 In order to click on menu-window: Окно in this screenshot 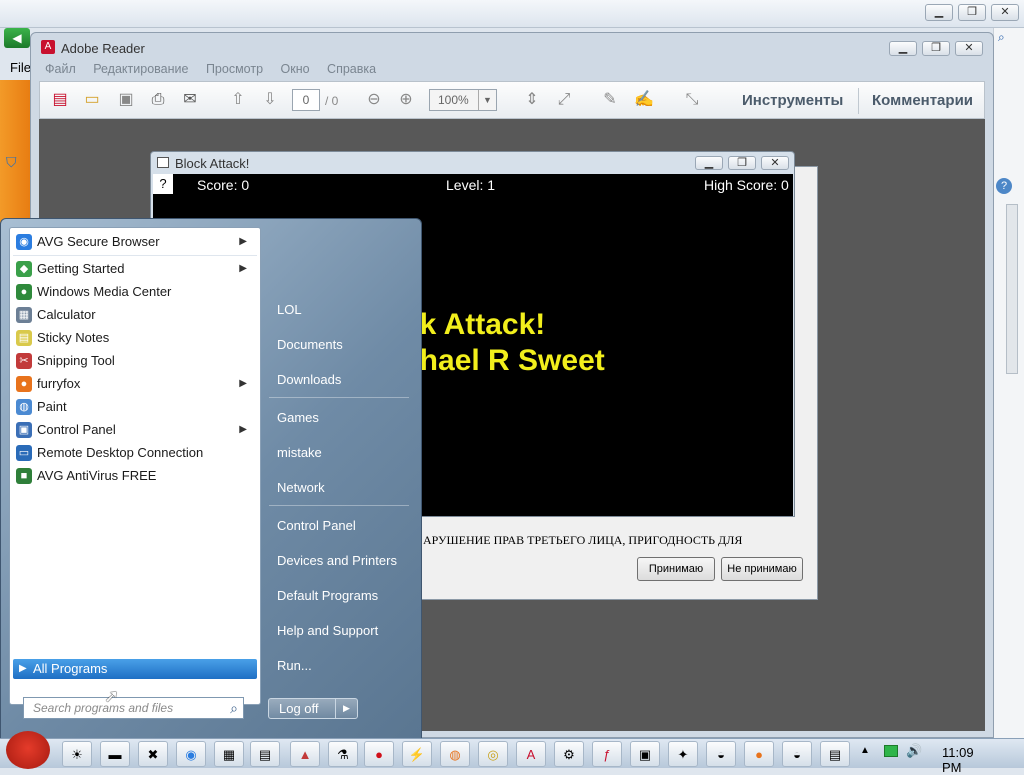, I will do `click(295, 69)`.